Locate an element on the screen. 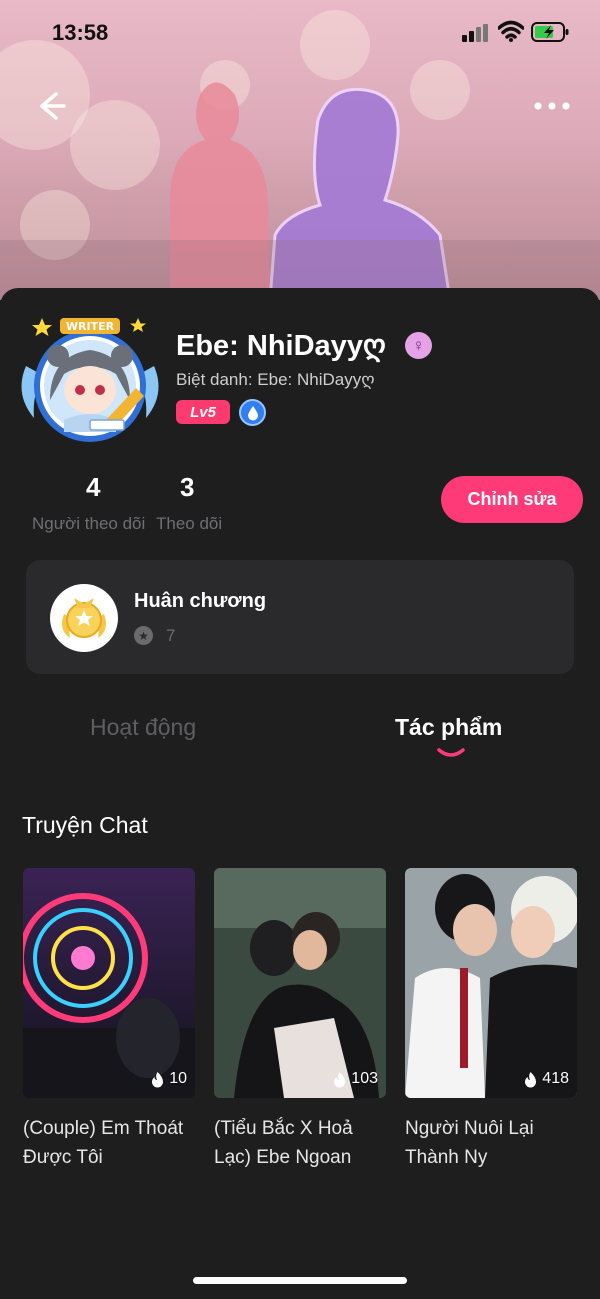  story-count-value: 103 is located at coordinates (364, 1078).